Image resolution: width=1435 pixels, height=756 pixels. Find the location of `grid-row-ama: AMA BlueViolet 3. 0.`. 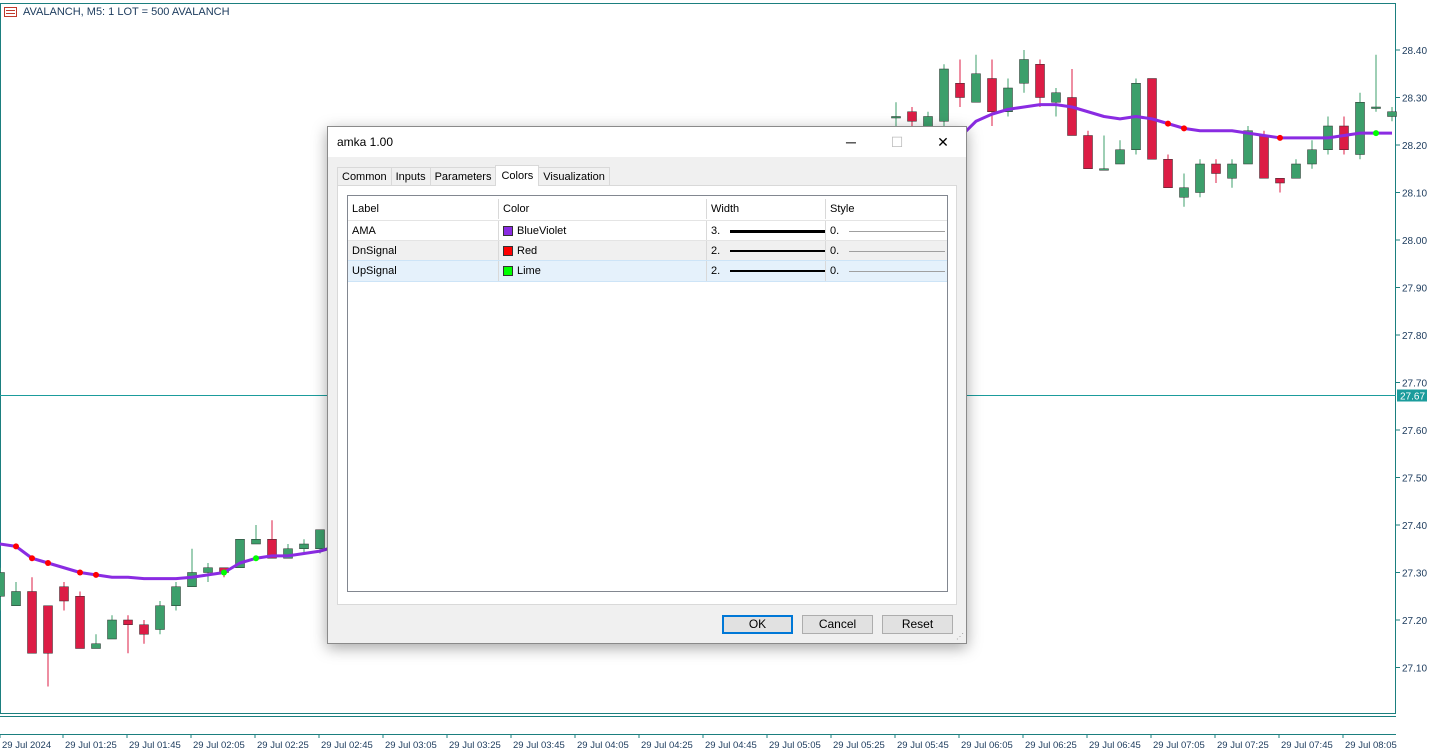

grid-row-ama: AMA BlueViolet 3. 0. is located at coordinates (647, 230).